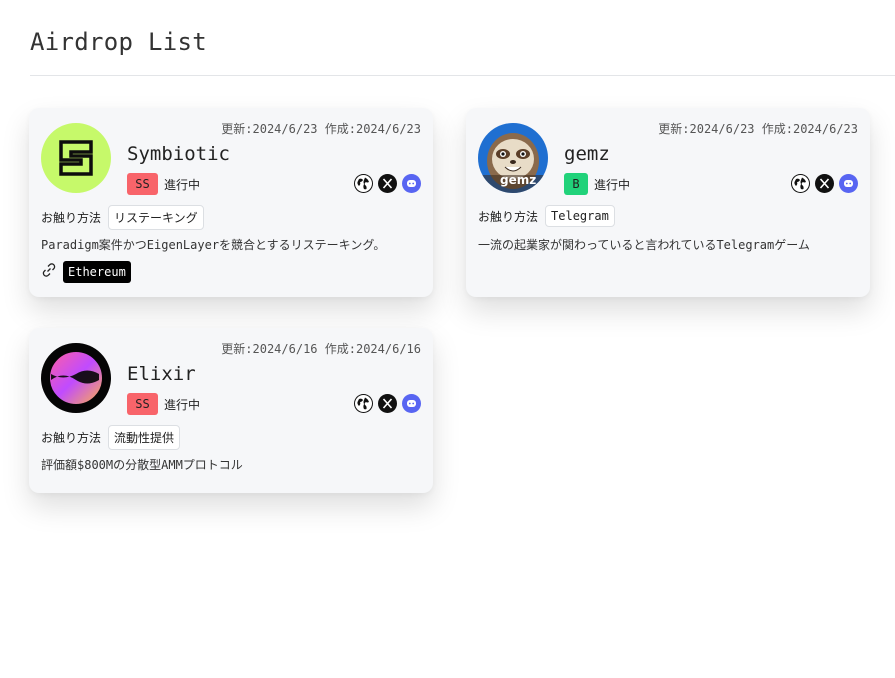 The height and width of the screenshot is (678, 895). What do you see at coordinates (321, 348) in the screenshot?
I see `card-dates: 更新:2024/6/16 作成:2024/6/16` at bounding box center [321, 348].